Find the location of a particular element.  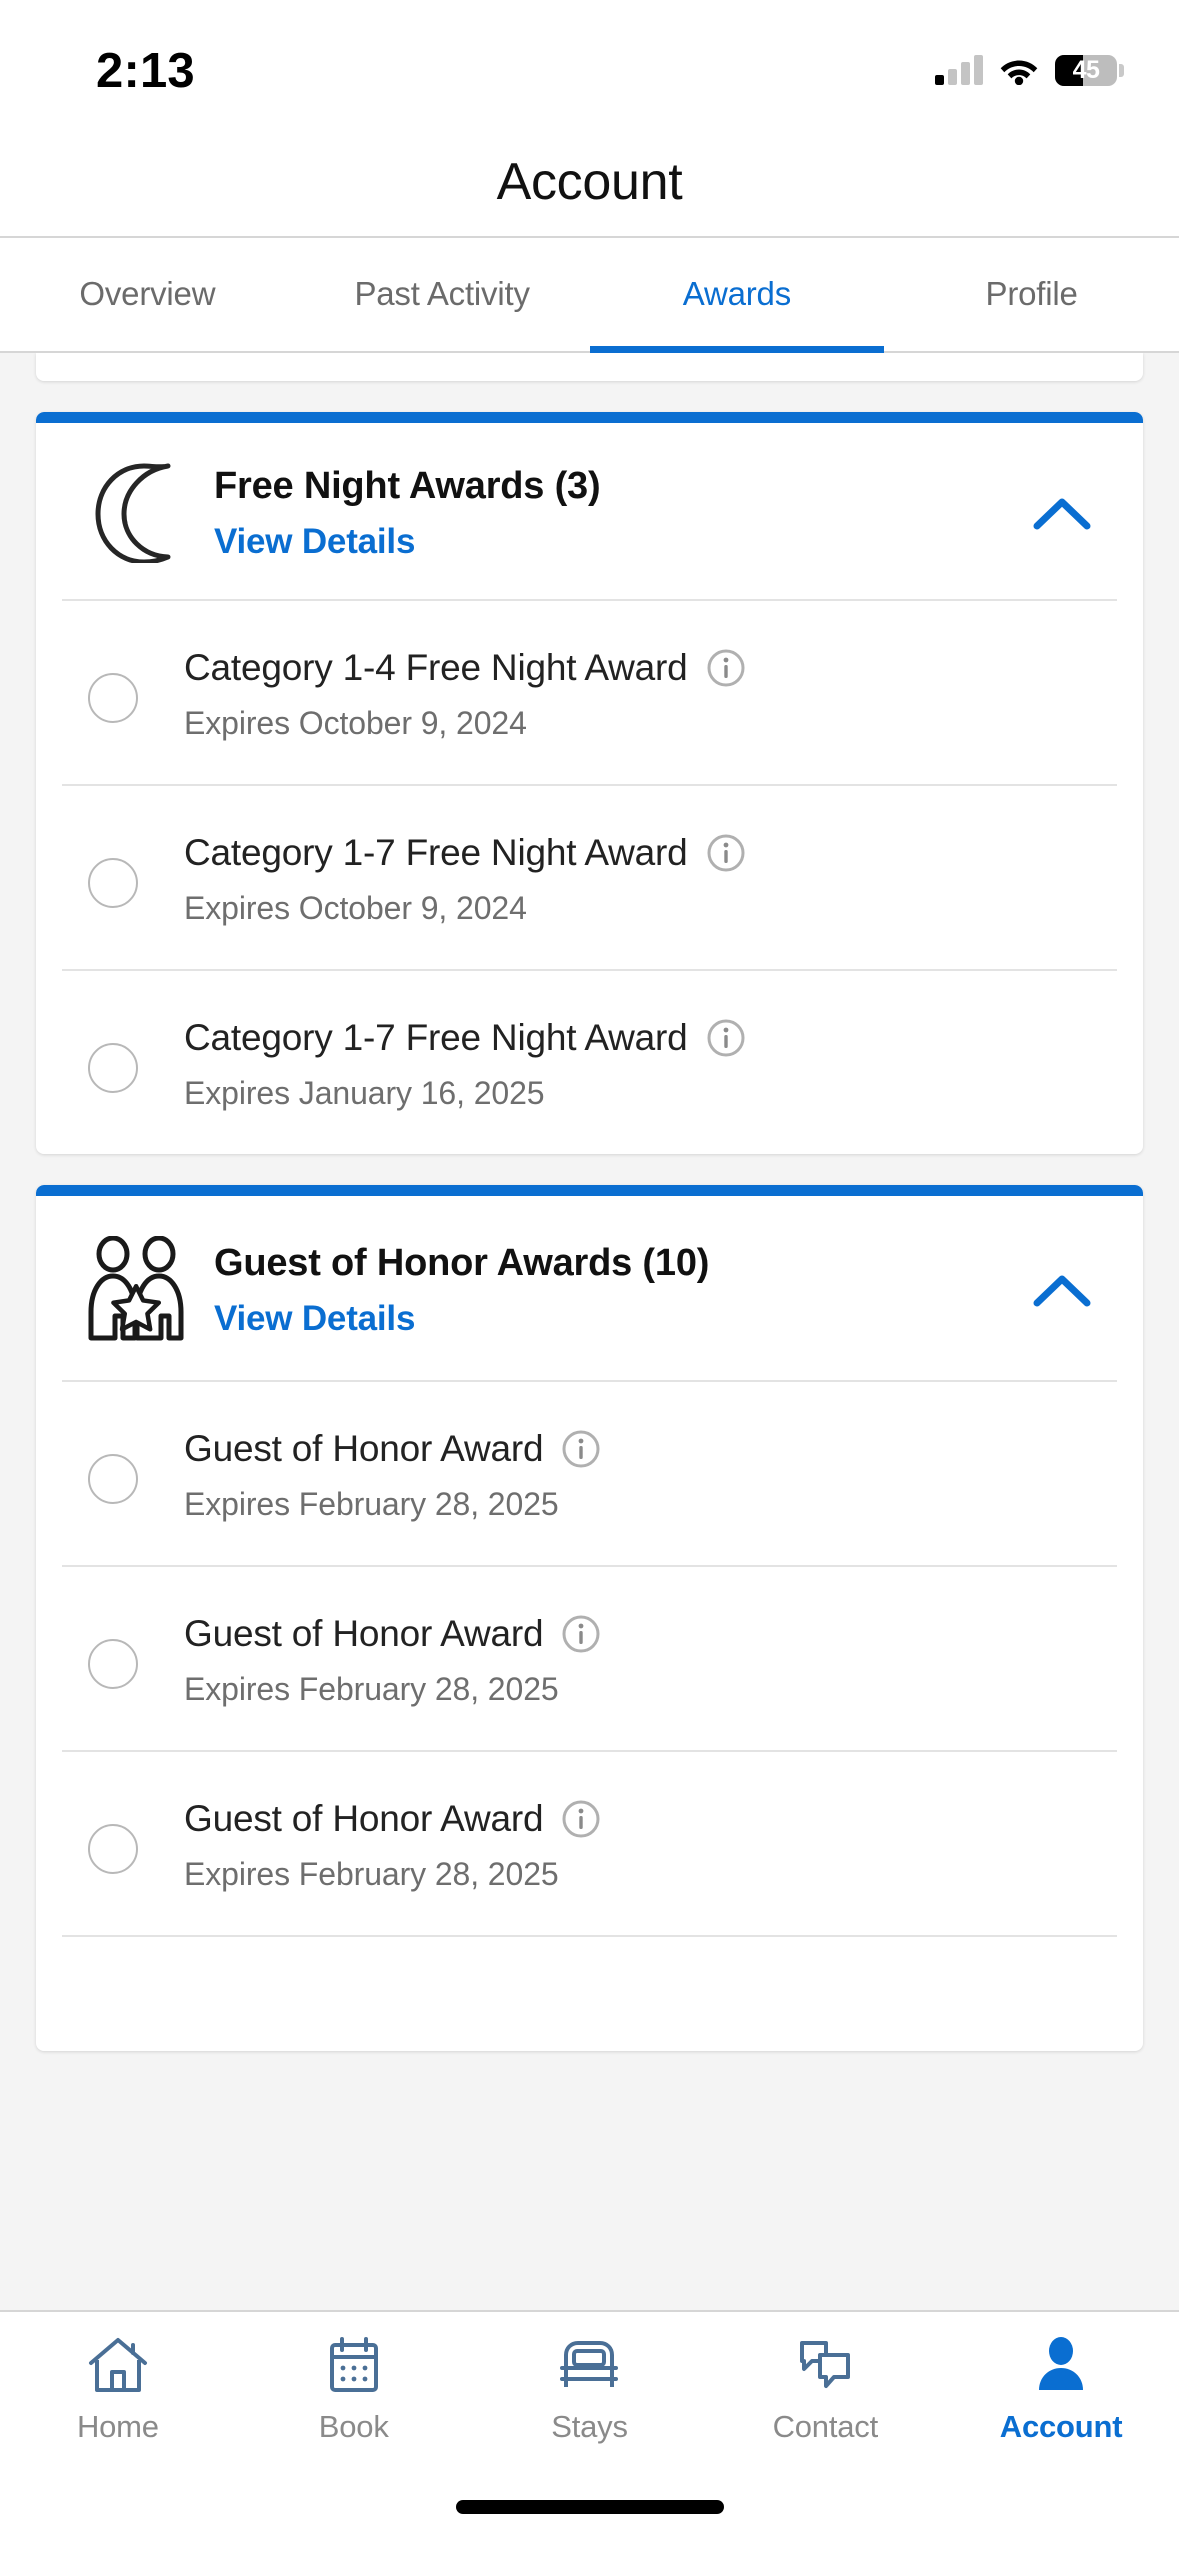

bottom-nav-book: Book is located at coordinates (354, 2389).